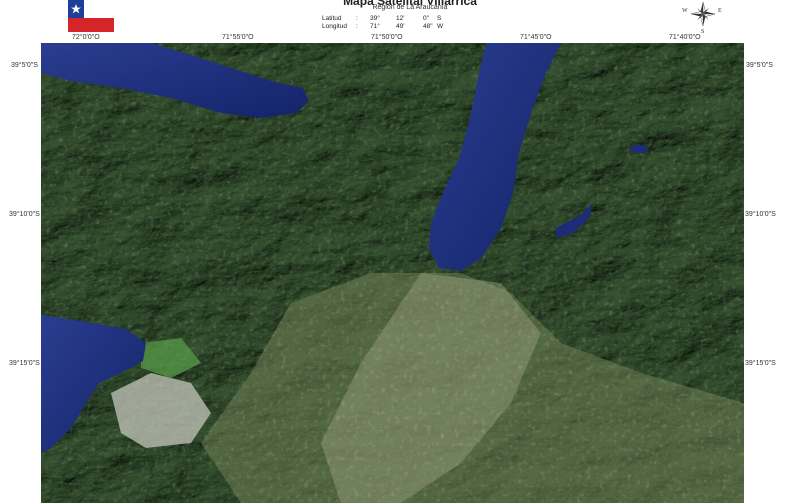  Describe the element at coordinates (24, 214) in the screenshot. I see `graticule-left-label: 39°10'0"S` at that location.